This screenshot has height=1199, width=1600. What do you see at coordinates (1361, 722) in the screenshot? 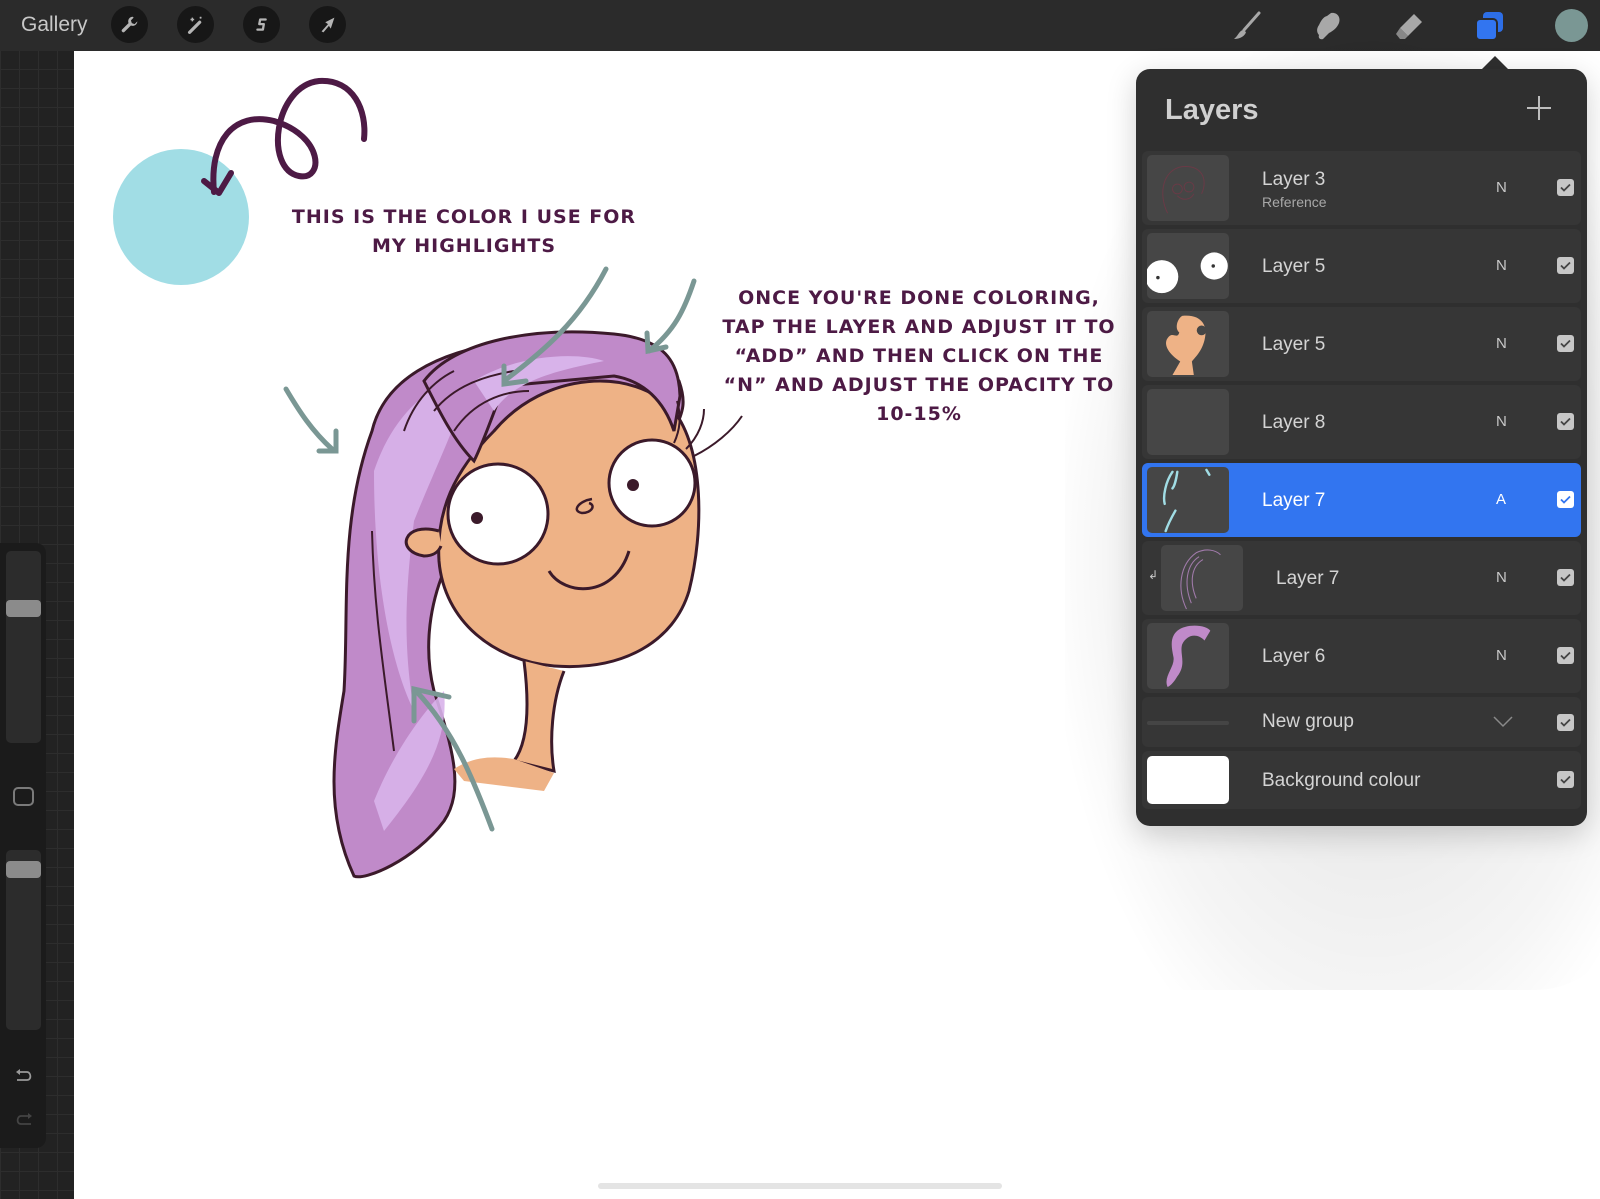
I see `group-row: New group` at bounding box center [1361, 722].